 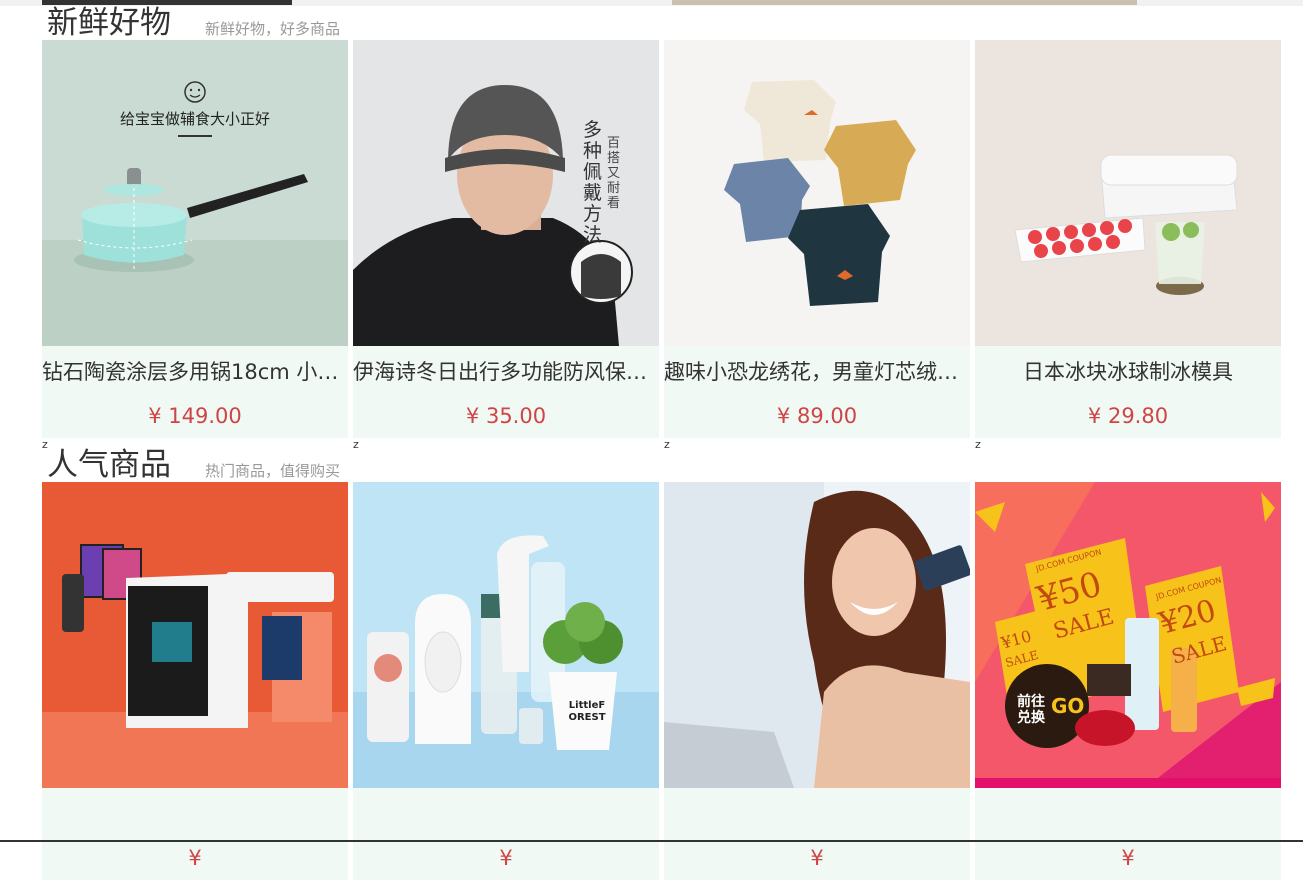 I want to click on product-name: 钻石陶瓷涂层多用锅18cm 小奶锅, so click(x=195, y=372).